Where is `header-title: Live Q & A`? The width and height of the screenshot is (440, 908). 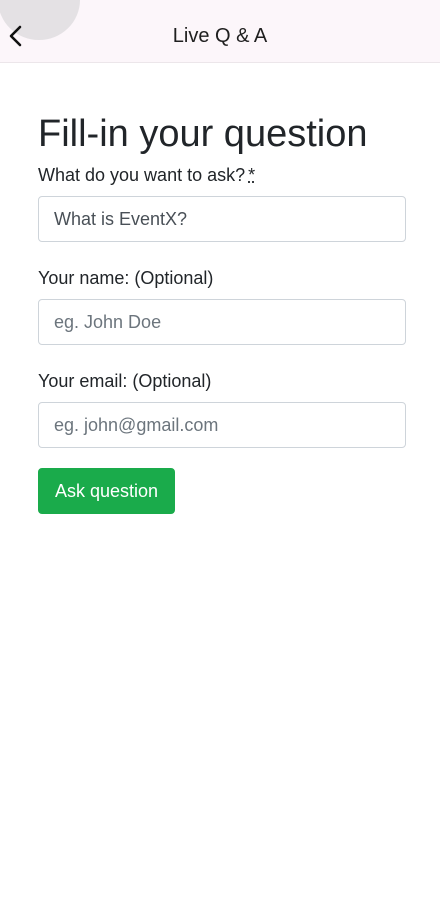
header-title: Live Q & A is located at coordinates (220, 36).